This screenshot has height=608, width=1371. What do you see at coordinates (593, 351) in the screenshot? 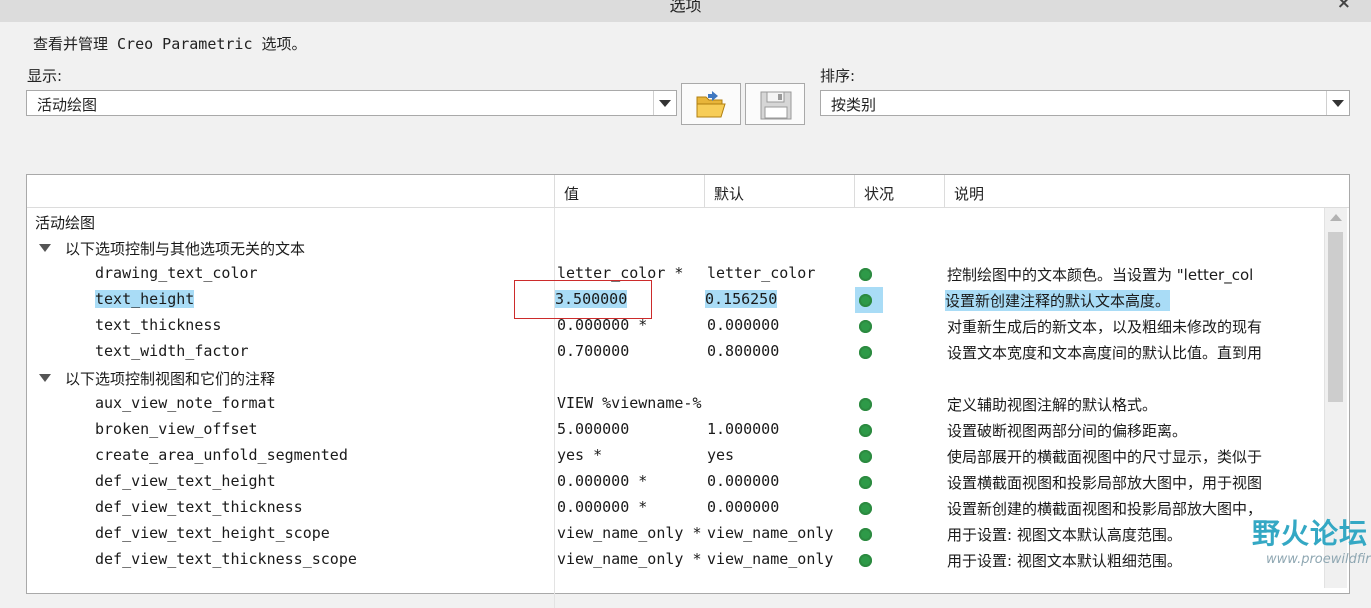
I see `option-value: 0.700000` at bounding box center [593, 351].